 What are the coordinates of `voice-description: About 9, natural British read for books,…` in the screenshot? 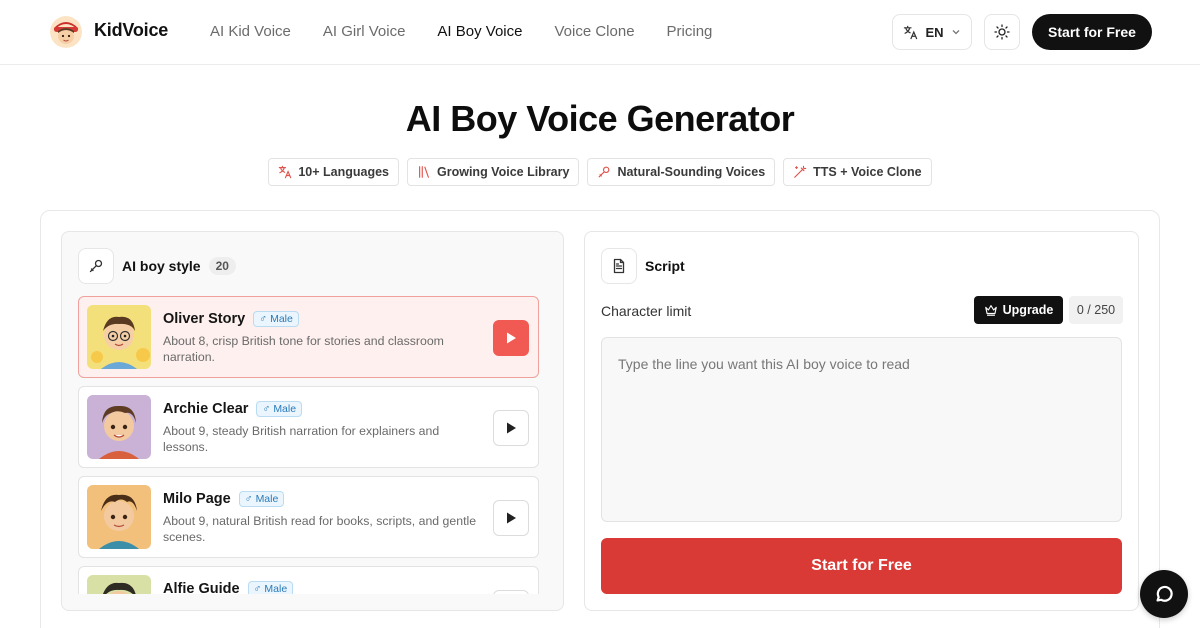 It's located at (320, 529).